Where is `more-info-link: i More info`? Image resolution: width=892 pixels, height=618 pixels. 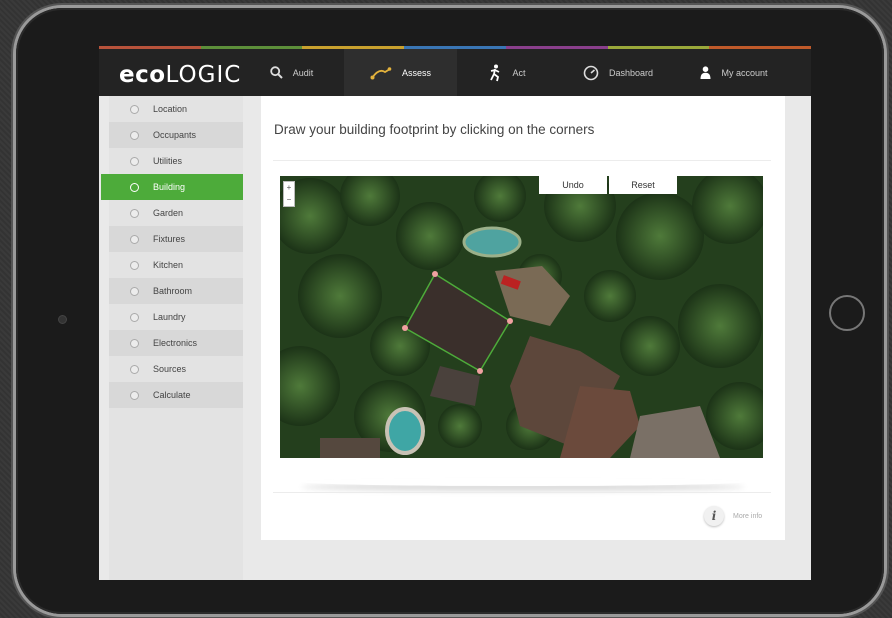
more-info-link: i More info is located at coordinates (733, 516).